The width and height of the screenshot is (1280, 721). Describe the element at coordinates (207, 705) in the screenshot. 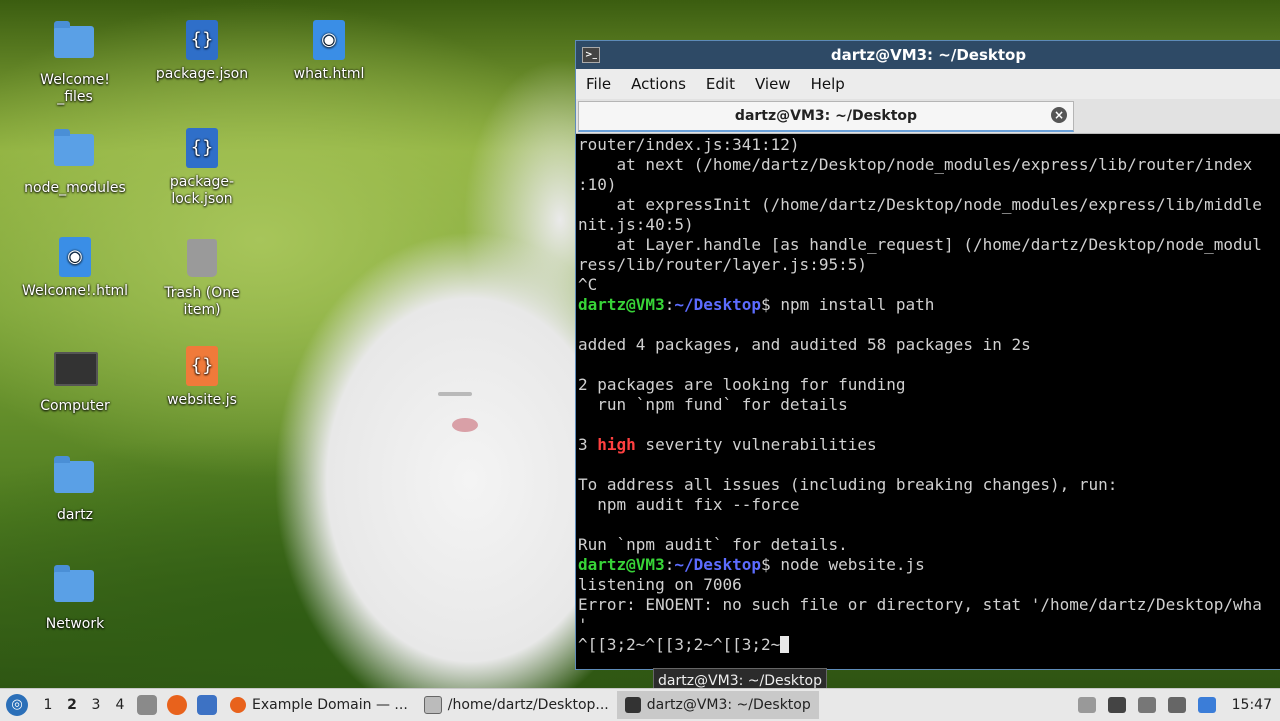

I see `show-desktop-icon` at that location.